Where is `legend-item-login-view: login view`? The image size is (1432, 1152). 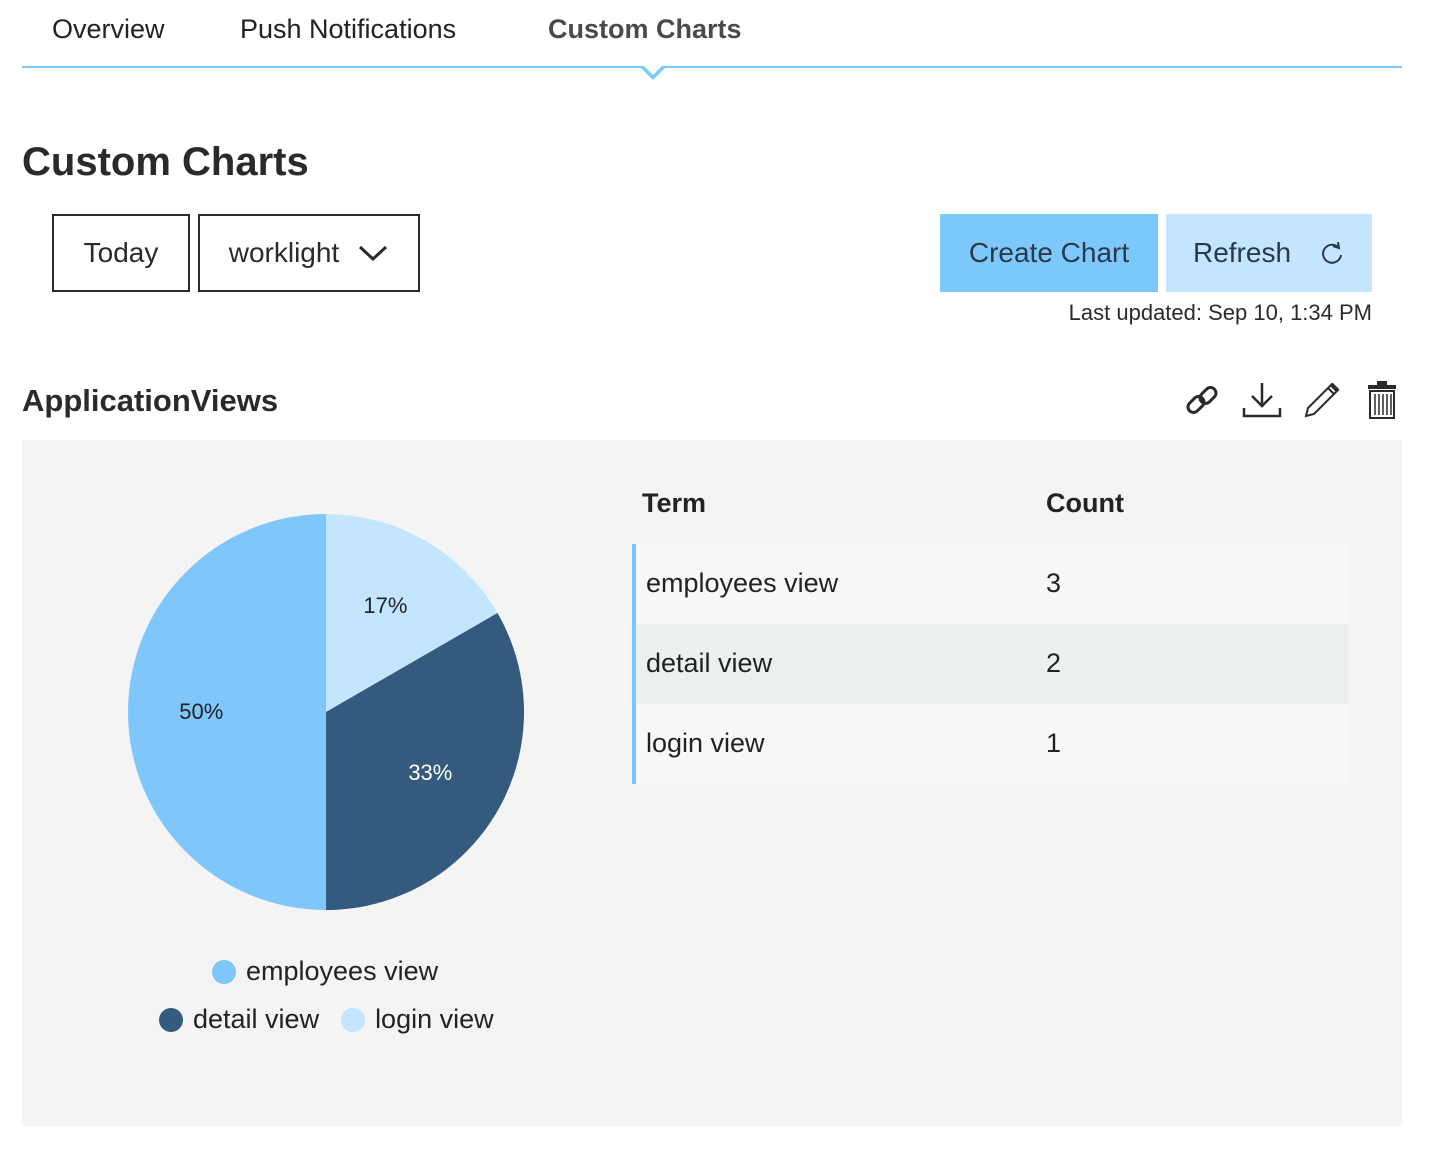
legend-item-login-view: login view is located at coordinates (417, 1019).